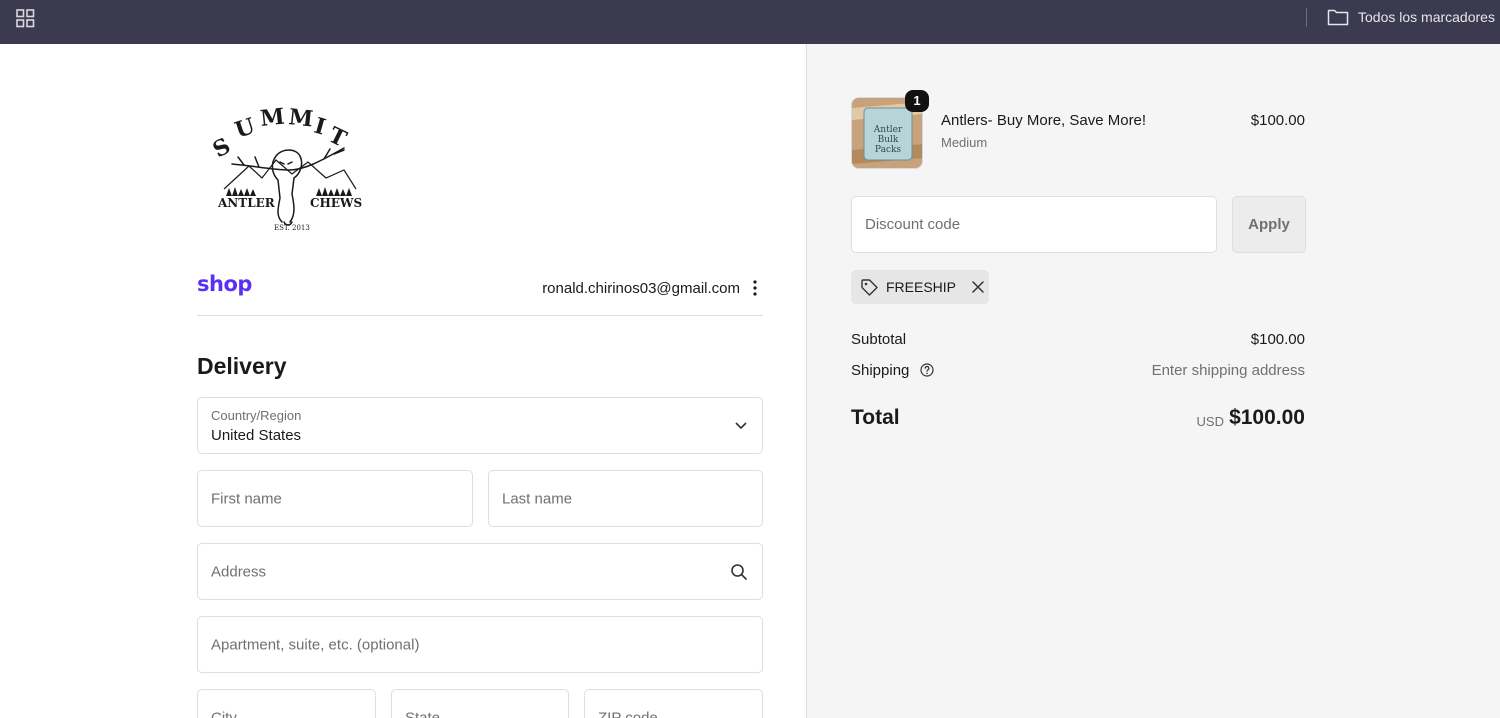  I want to click on tag-icon, so click(869, 287).